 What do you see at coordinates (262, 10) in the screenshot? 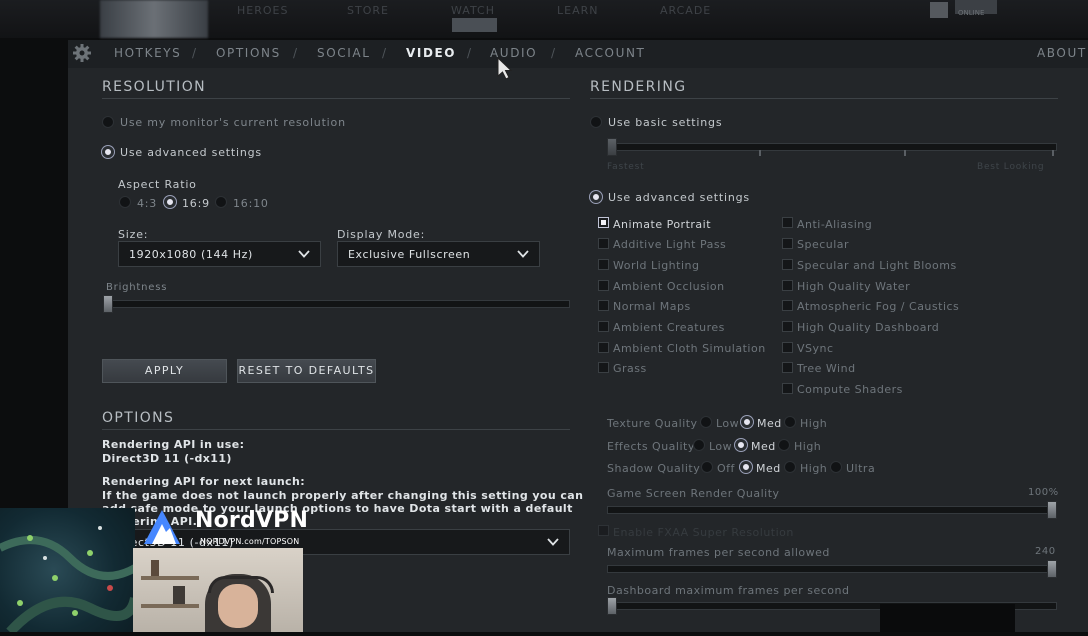
I see `top-nav-item: HEROES` at bounding box center [262, 10].